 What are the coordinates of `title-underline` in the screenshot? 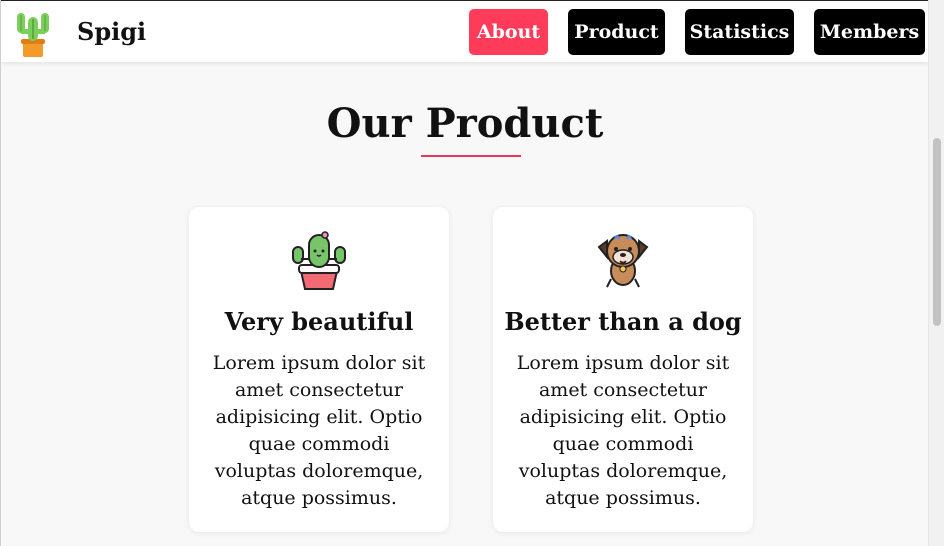 It's located at (471, 156).